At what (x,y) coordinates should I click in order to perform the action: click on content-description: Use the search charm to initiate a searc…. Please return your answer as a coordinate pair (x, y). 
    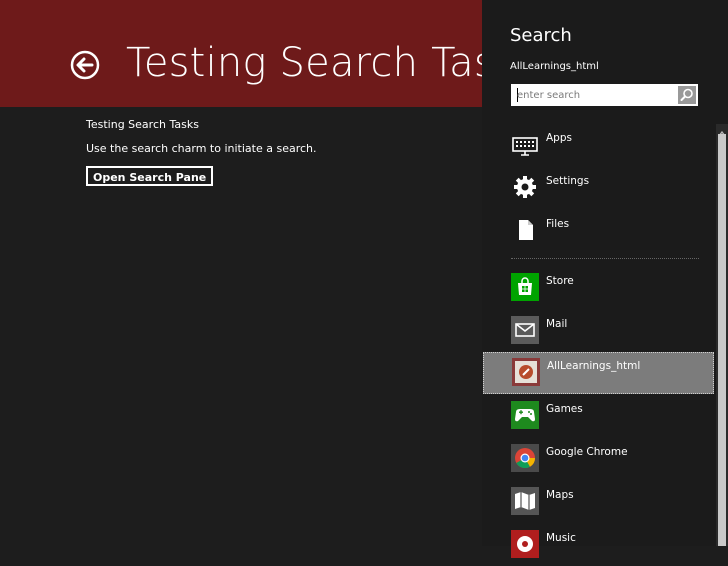
    Looking at the image, I should click on (201, 148).